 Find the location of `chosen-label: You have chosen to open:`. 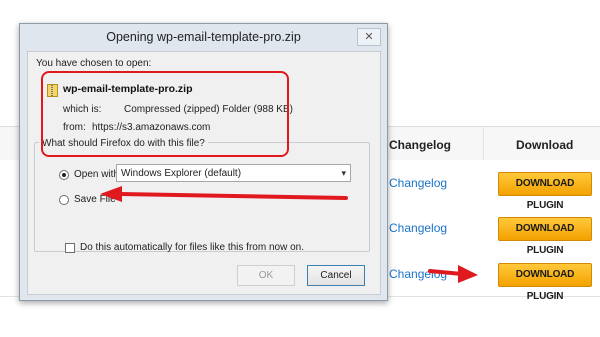

chosen-label: You have chosen to open: is located at coordinates (94, 63).